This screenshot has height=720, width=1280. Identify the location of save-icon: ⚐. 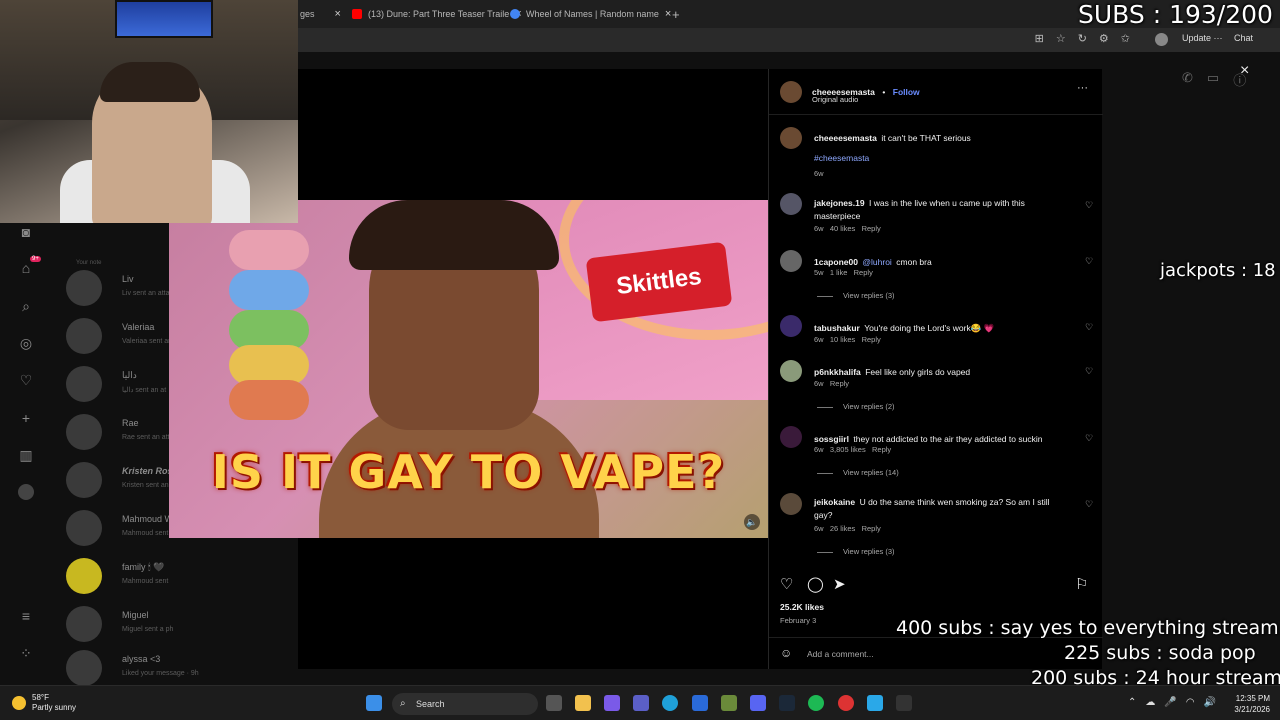
(1081, 584).